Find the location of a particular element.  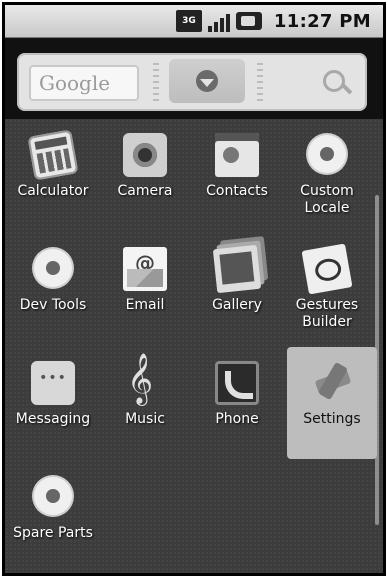

calculator-icon is located at coordinates (53, 155).